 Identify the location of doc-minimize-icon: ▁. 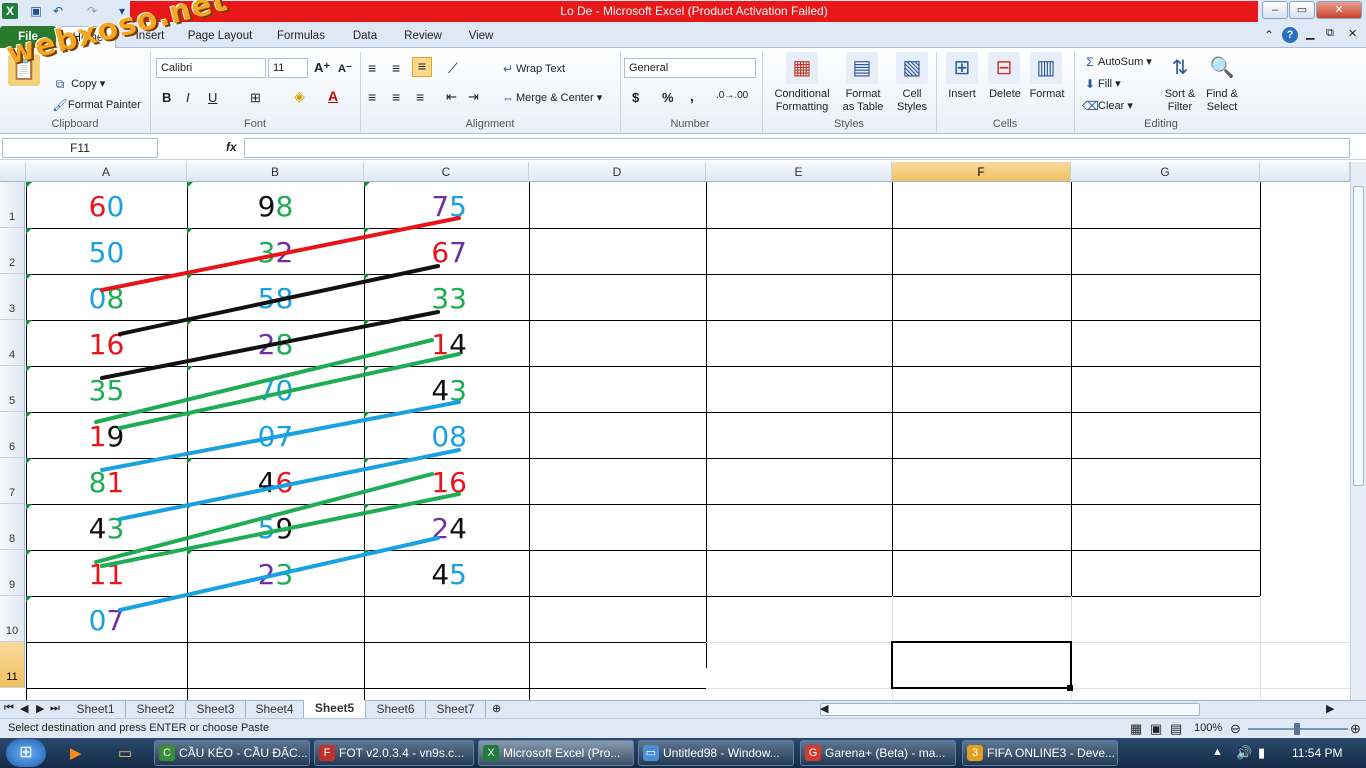
(1310, 33).